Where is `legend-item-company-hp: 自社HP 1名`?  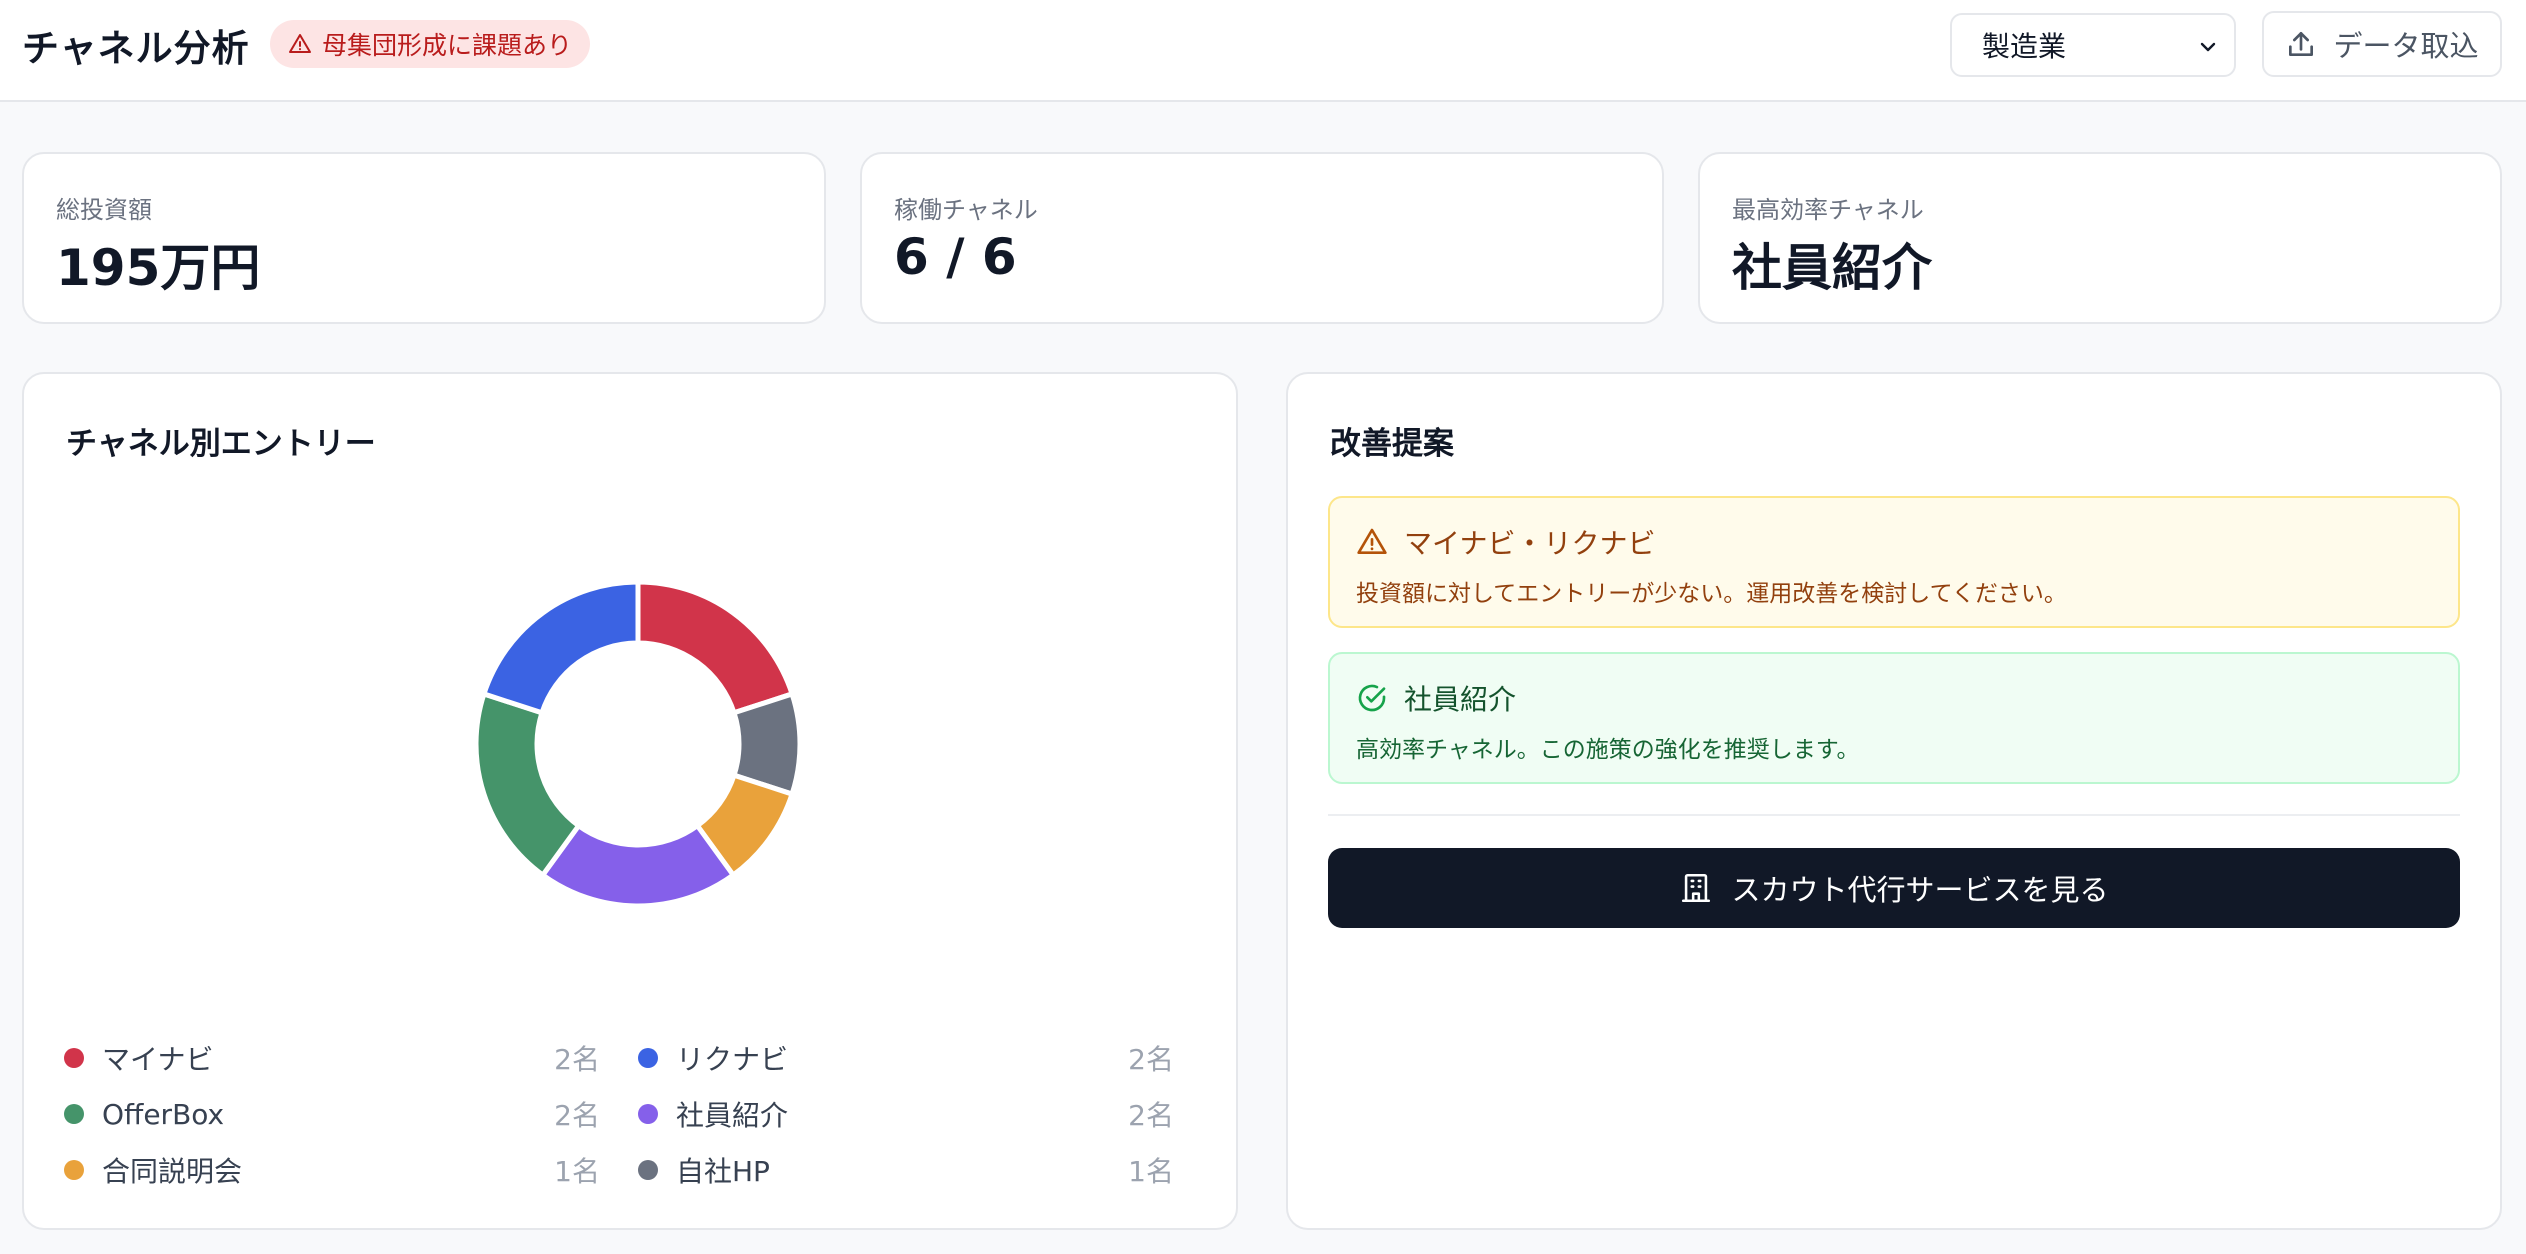 legend-item-company-hp: 自社HP 1名 is located at coordinates (896, 1170).